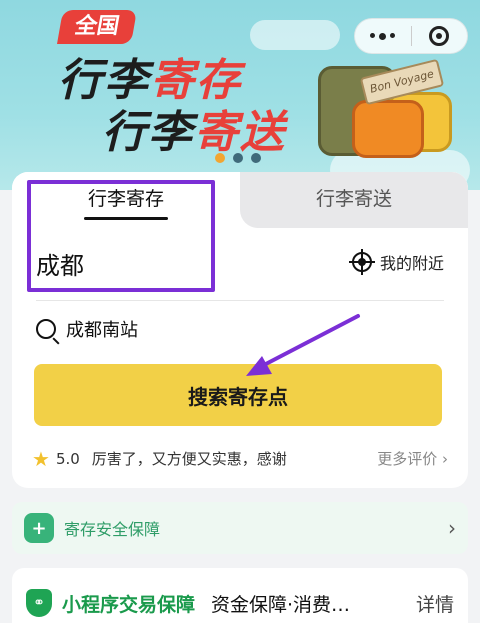 The height and width of the screenshot is (623, 480). Describe the element at coordinates (39, 603) in the screenshot. I see `shield-link-icon: ⚭` at that location.